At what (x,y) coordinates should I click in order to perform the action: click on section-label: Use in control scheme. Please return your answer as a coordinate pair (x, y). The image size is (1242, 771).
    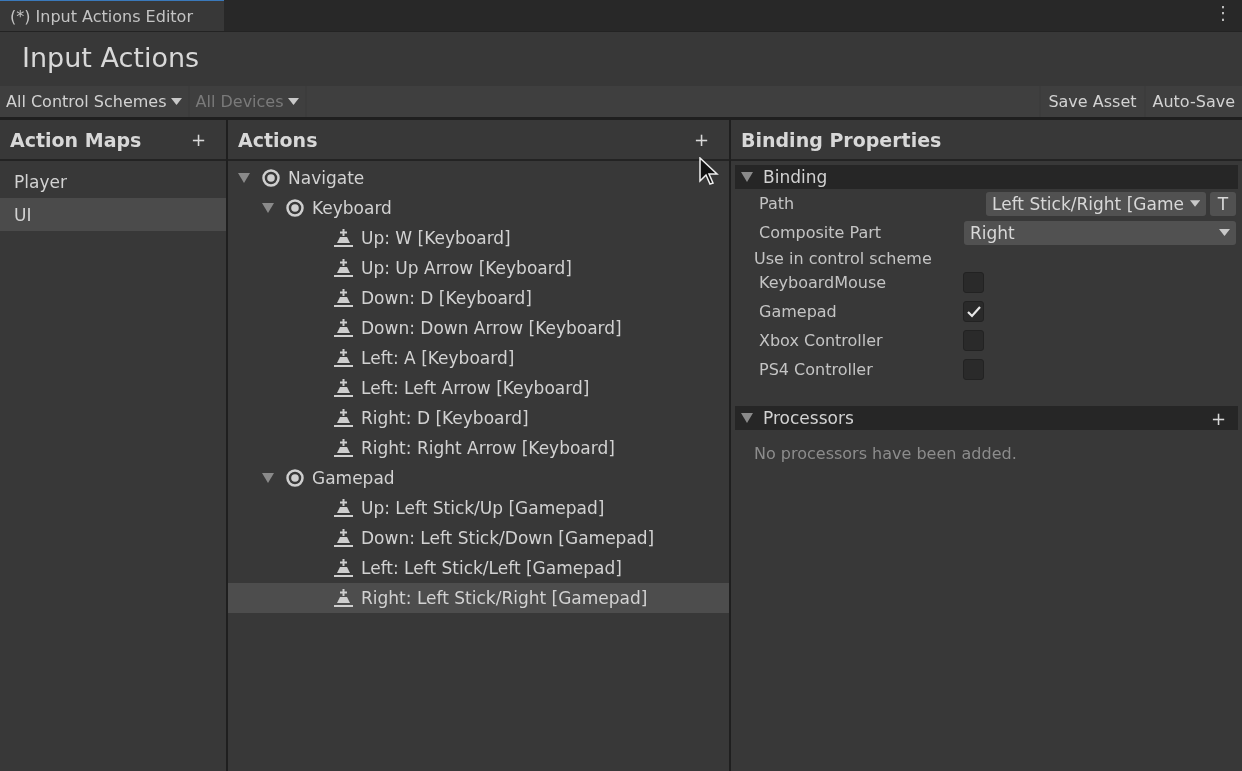
    Looking at the image, I should click on (843, 258).